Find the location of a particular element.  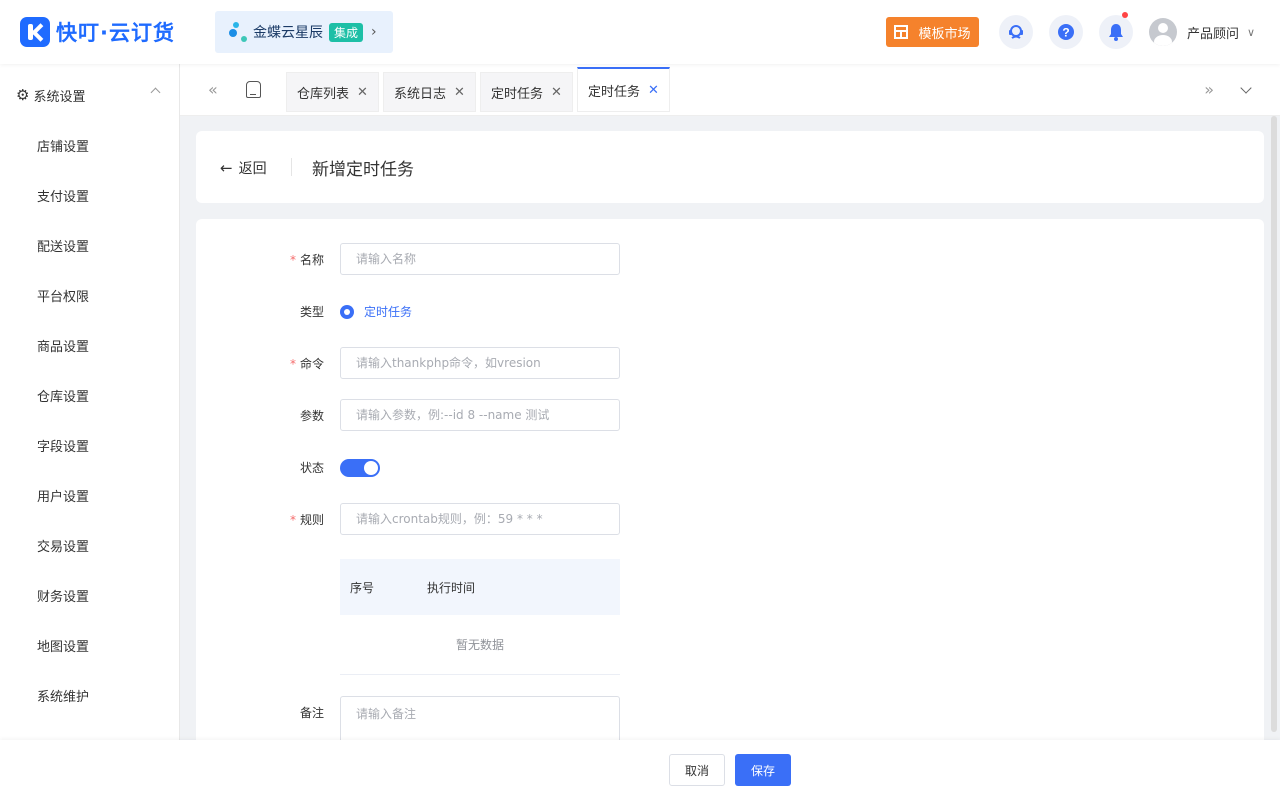

sidebar-item-trade: 交易设置 is located at coordinates (63, 545).